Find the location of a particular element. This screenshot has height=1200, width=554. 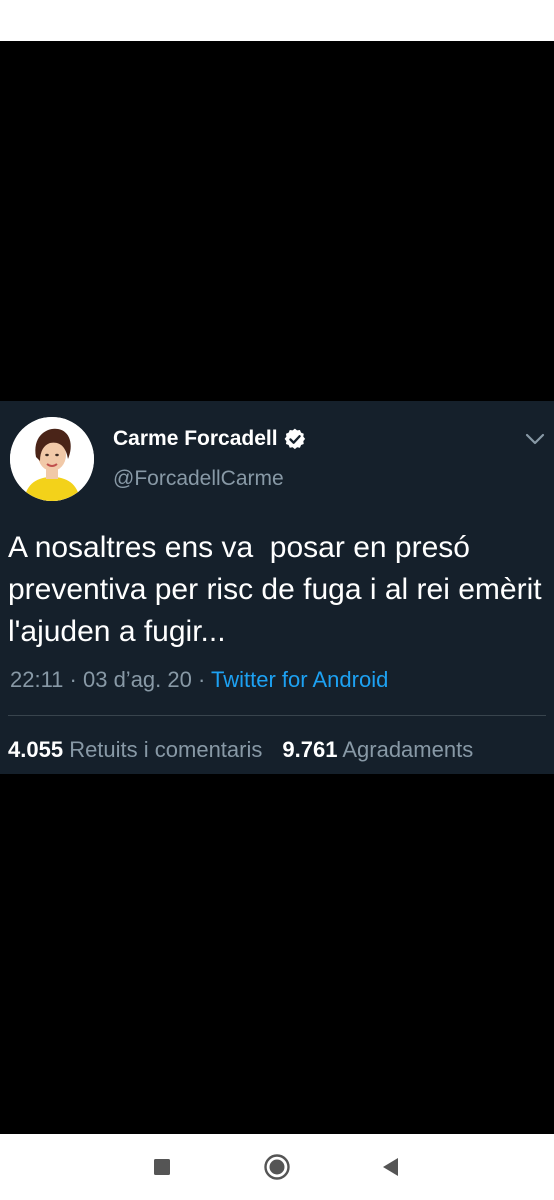

avatar-illustration is located at coordinates (52, 459).